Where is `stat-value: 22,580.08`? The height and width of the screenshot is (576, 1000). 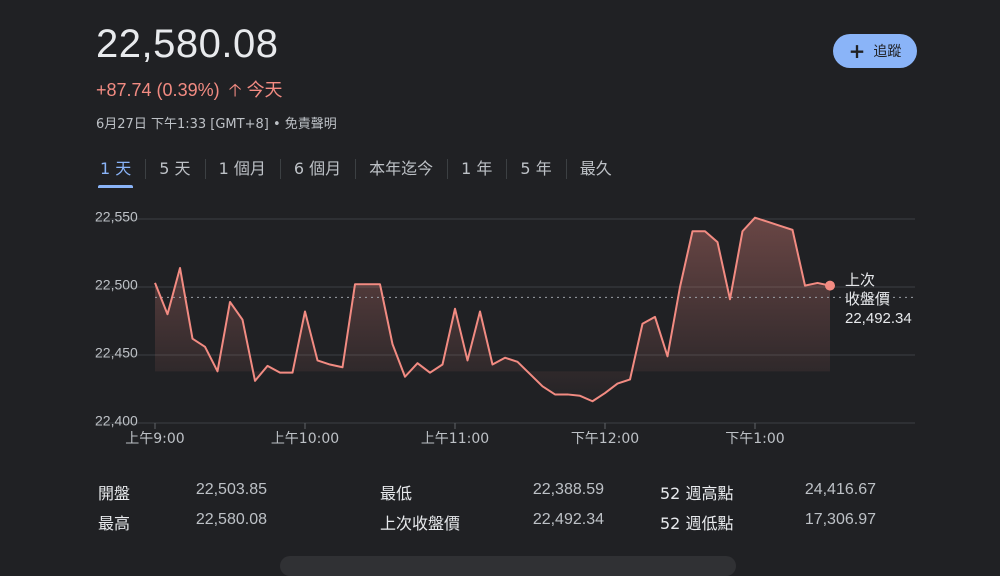 stat-value: 22,580.08 is located at coordinates (231, 519).